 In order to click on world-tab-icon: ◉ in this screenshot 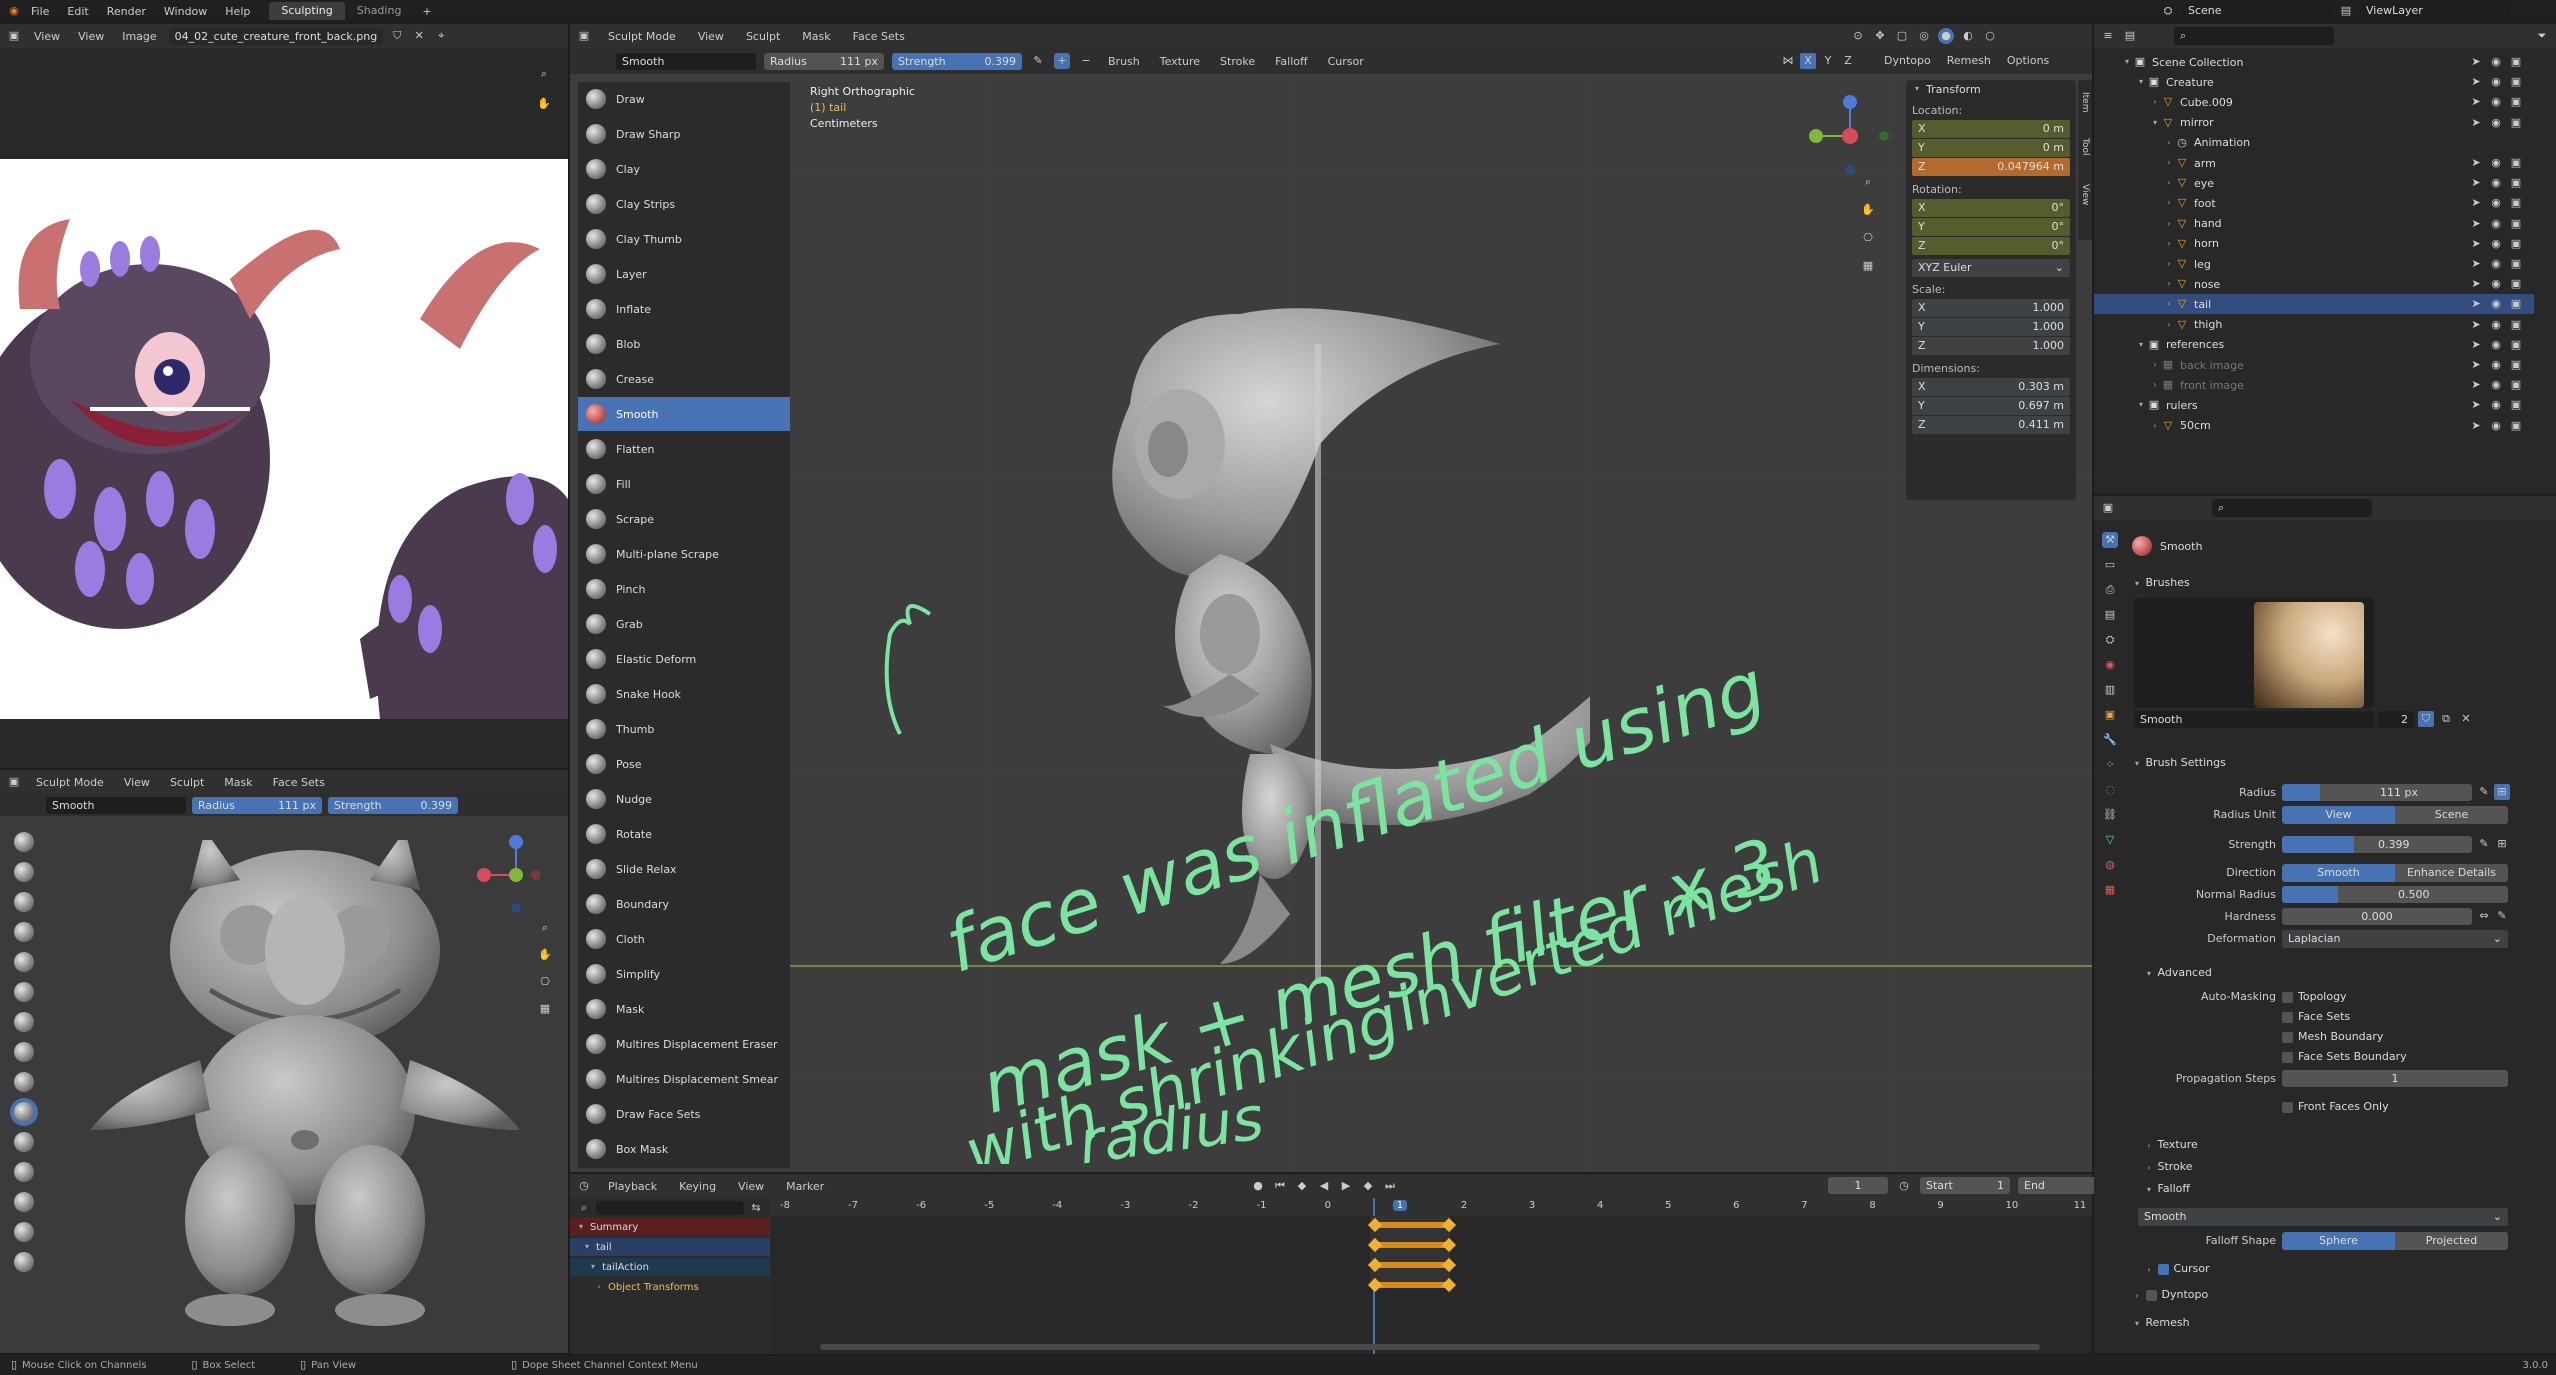, I will do `click(2110, 665)`.